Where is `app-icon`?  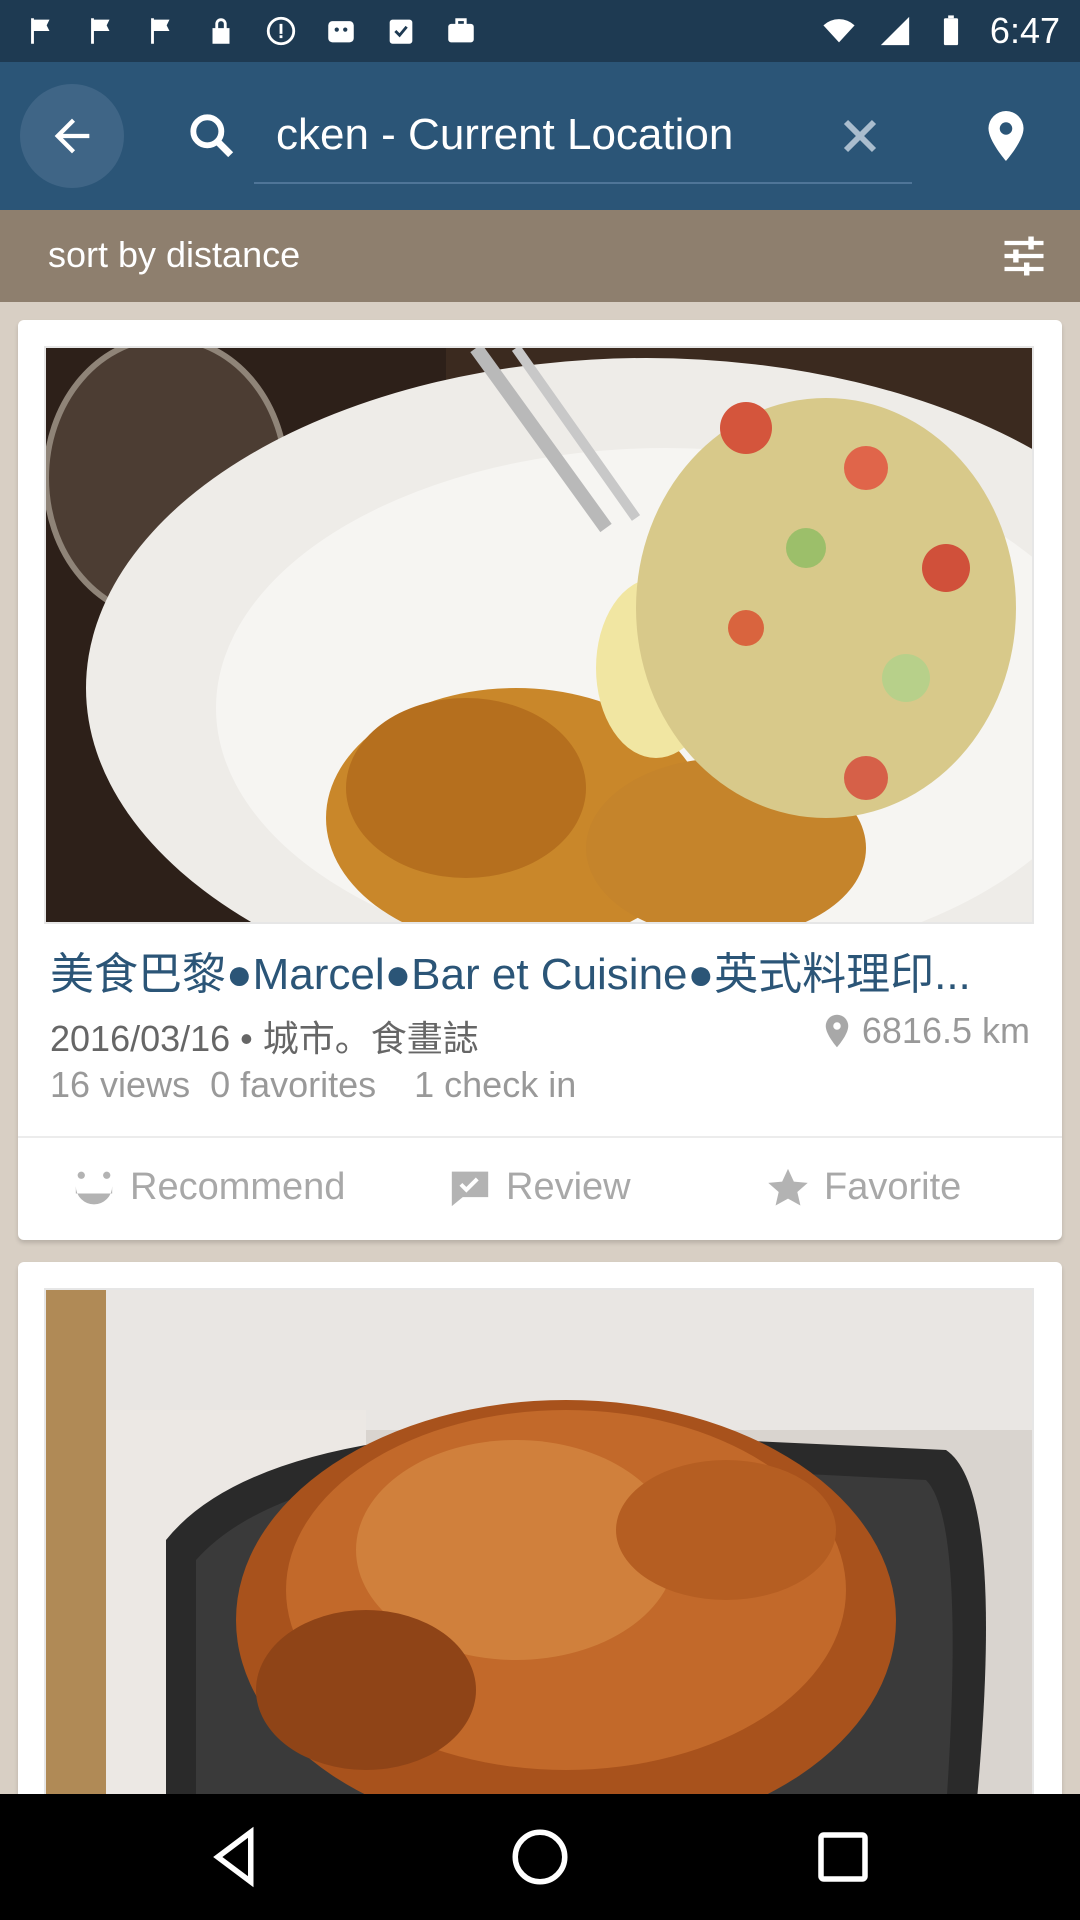 app-icon is located at coordinates (341, 32).